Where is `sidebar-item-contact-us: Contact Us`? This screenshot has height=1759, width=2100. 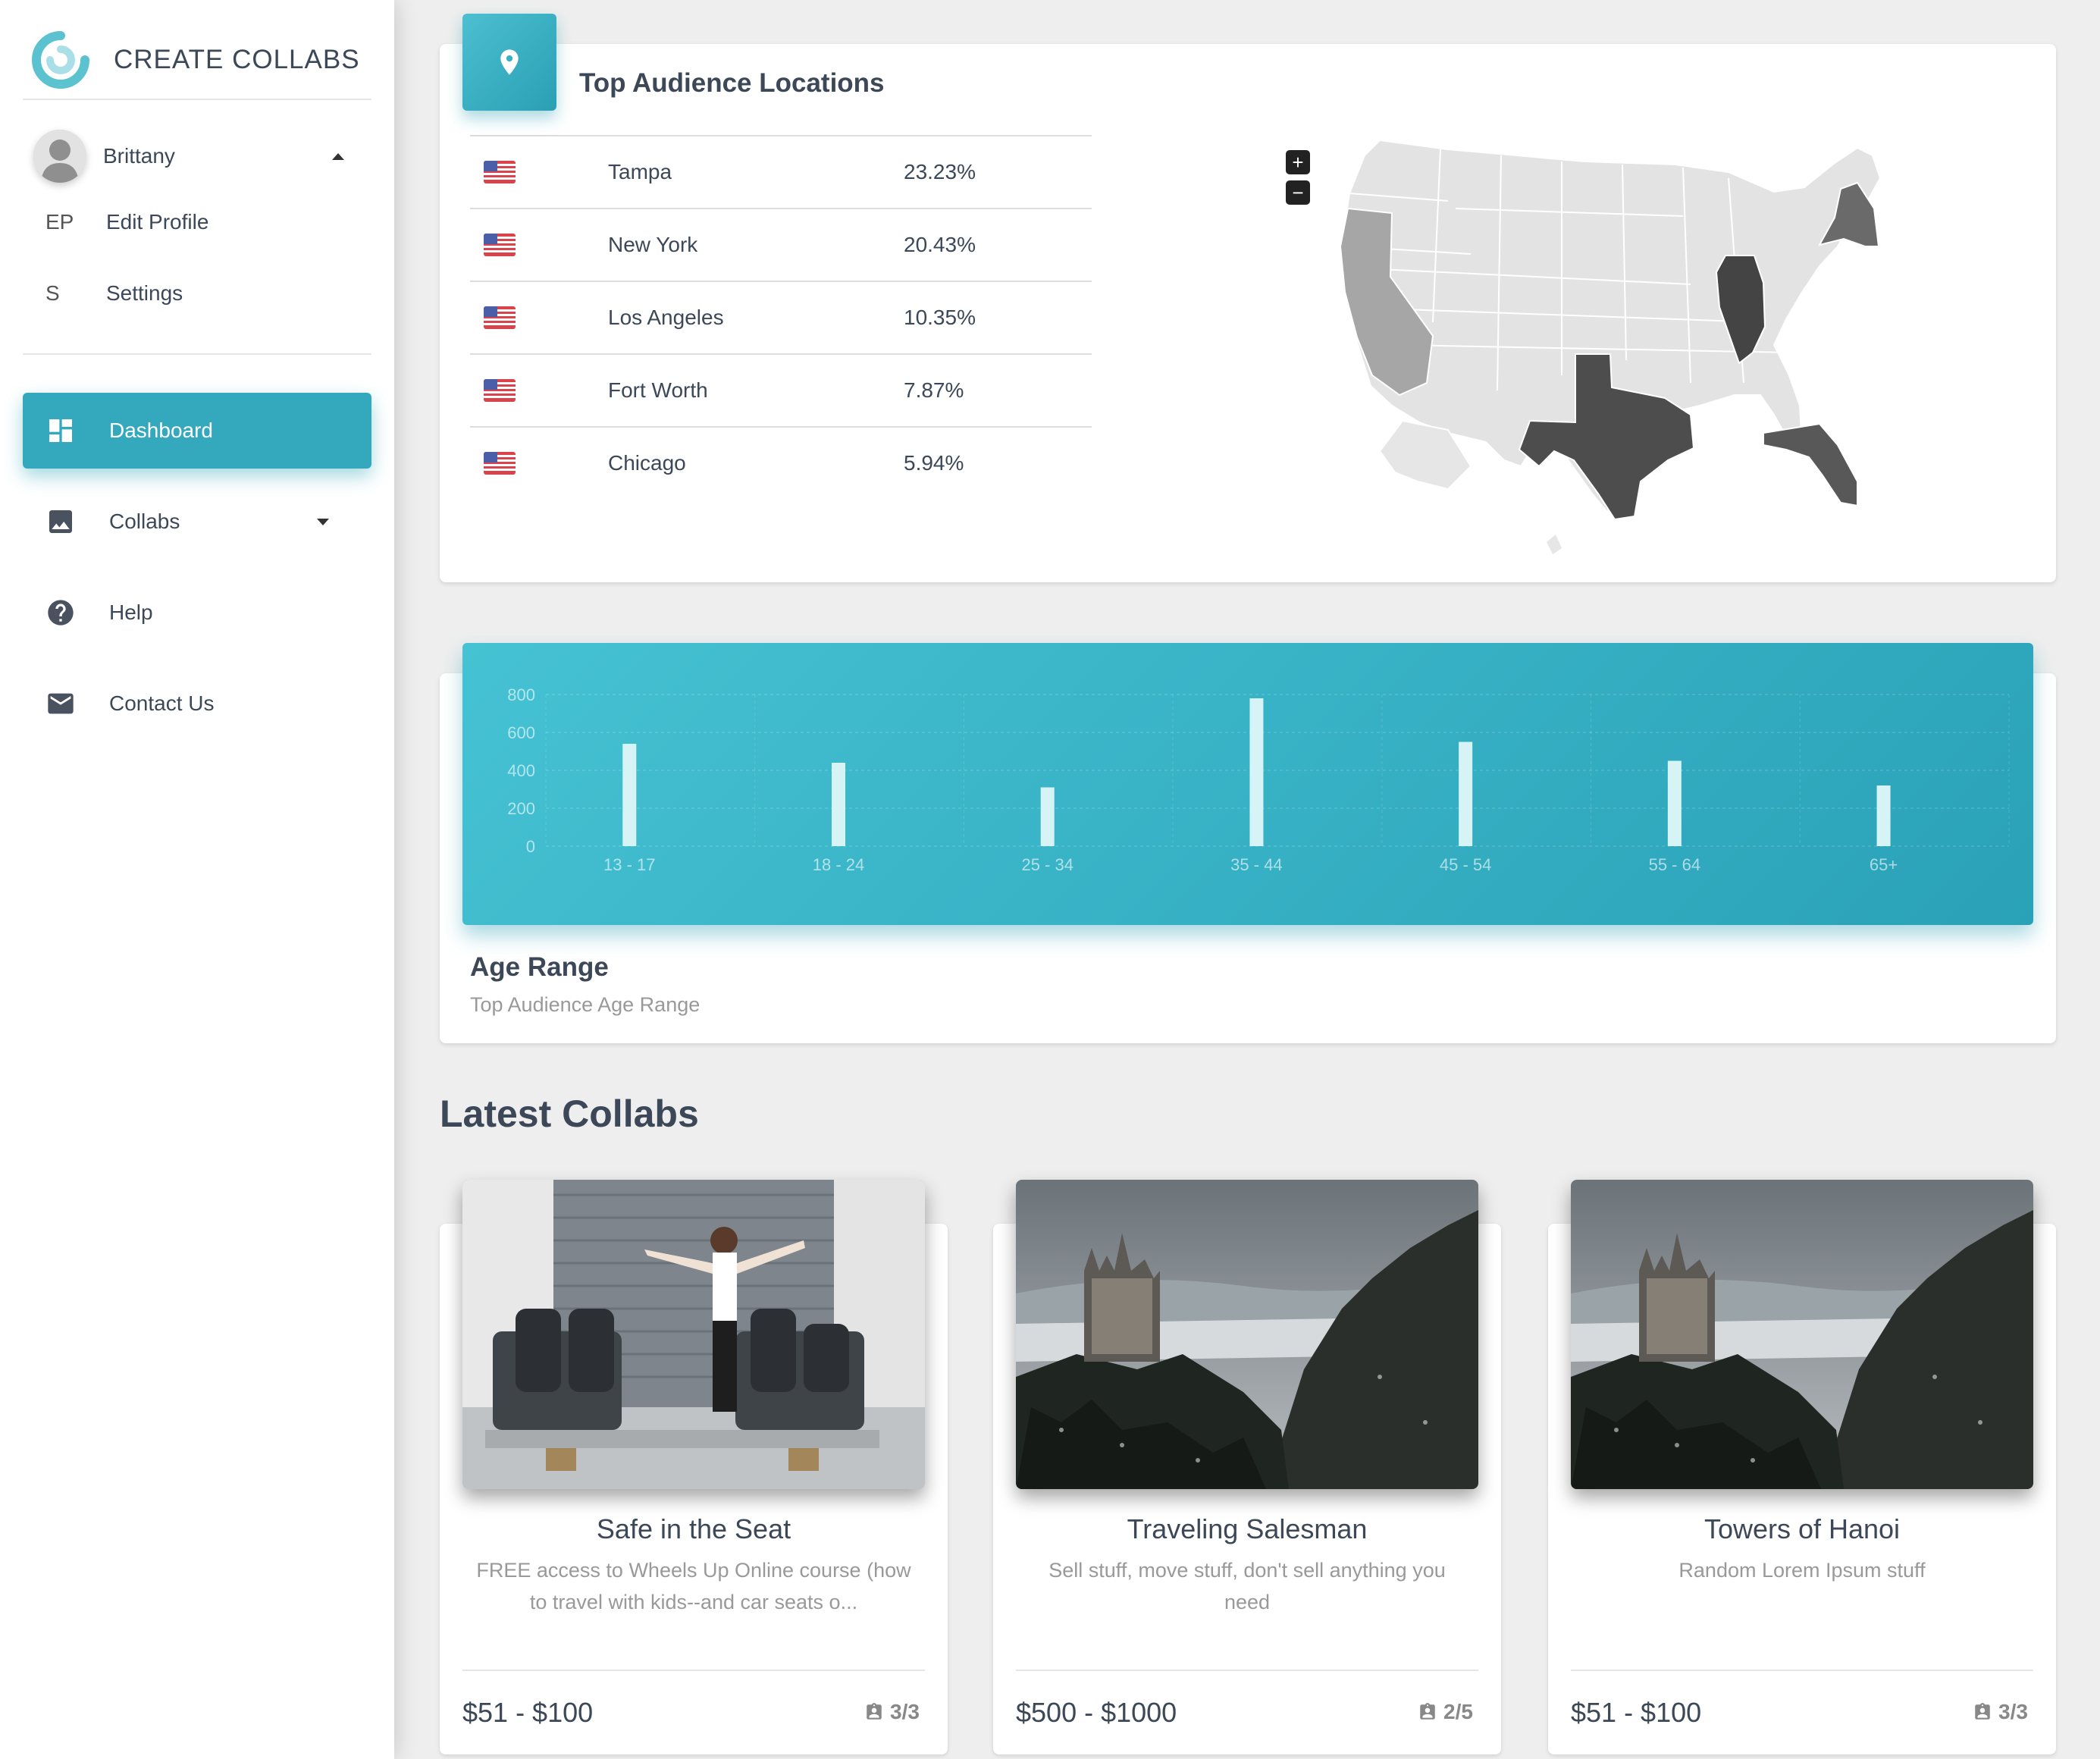 sidebar-item-contact-us: Contact Us is located at coordinates (197, 704).